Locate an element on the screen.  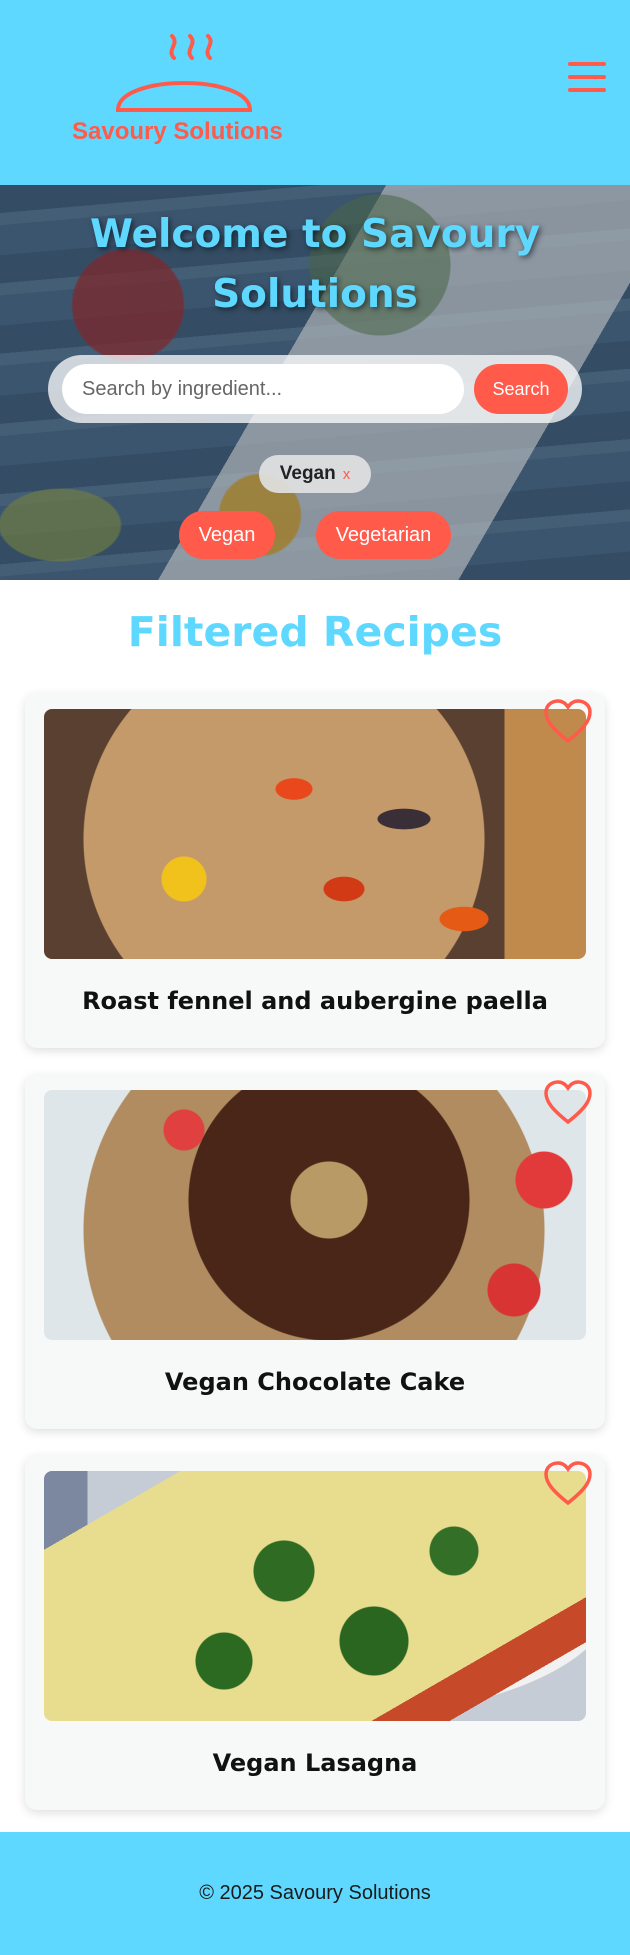
steaming-dish-icon is located at coordinates (184, 73).